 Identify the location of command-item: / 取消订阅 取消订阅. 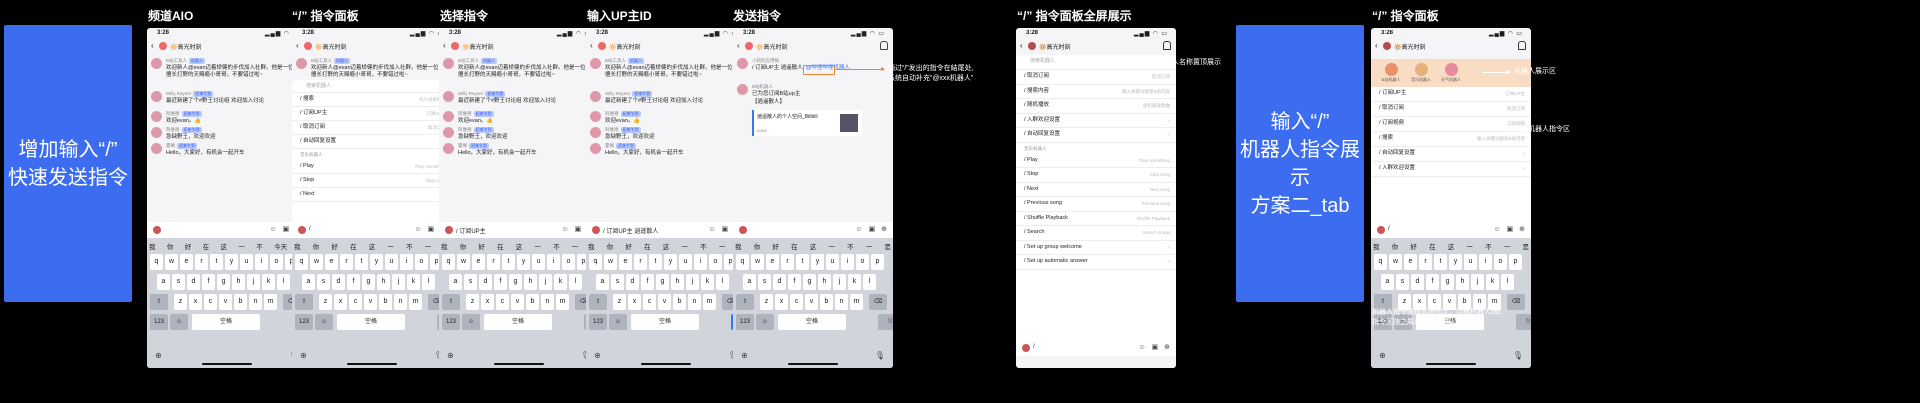
(1451, 109).